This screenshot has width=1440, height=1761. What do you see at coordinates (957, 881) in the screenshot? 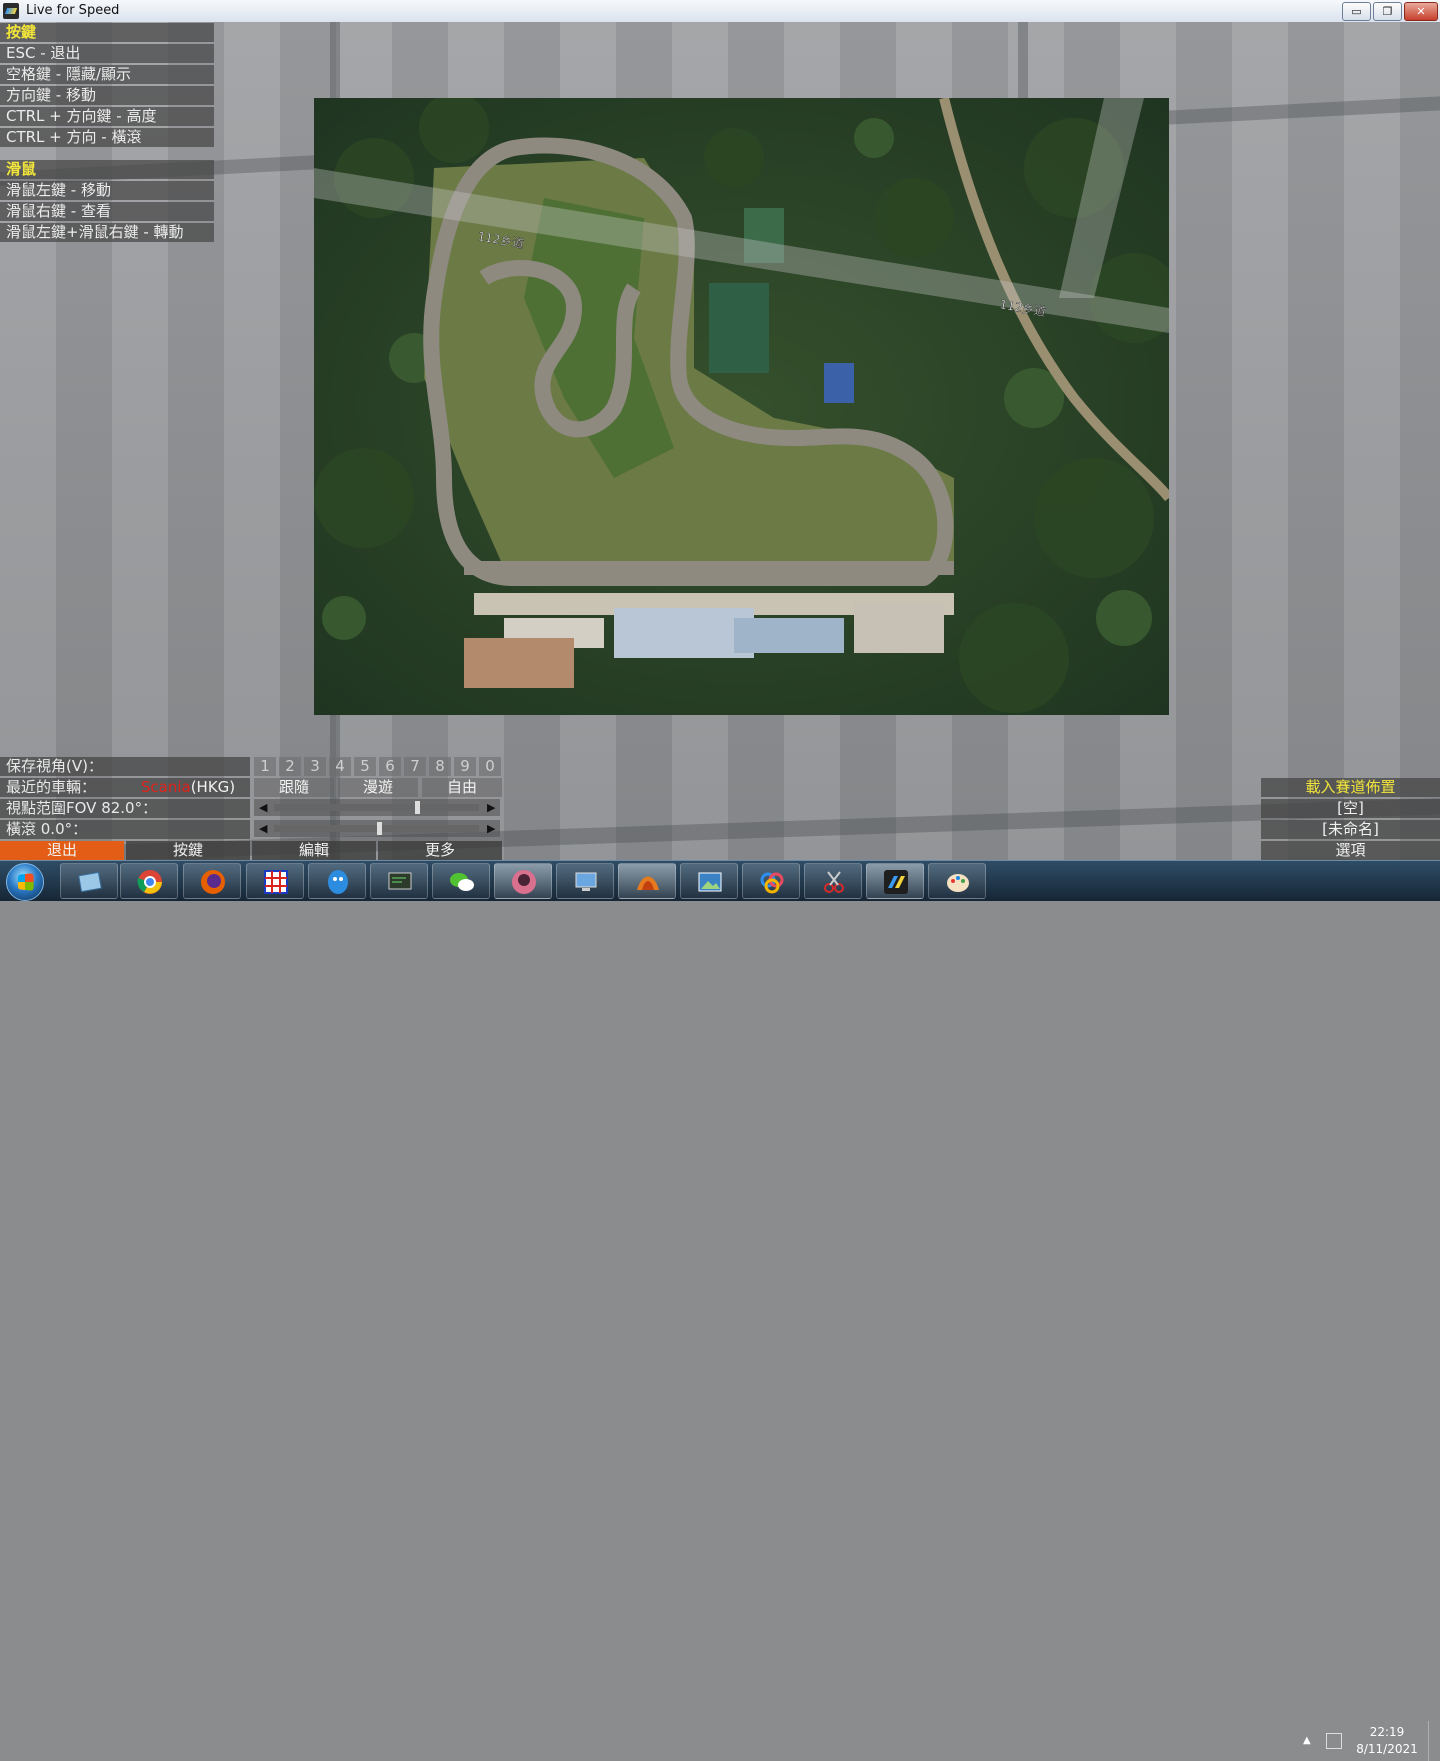
I see `paint-taskbar-icon` at bounding box center [957, 881].